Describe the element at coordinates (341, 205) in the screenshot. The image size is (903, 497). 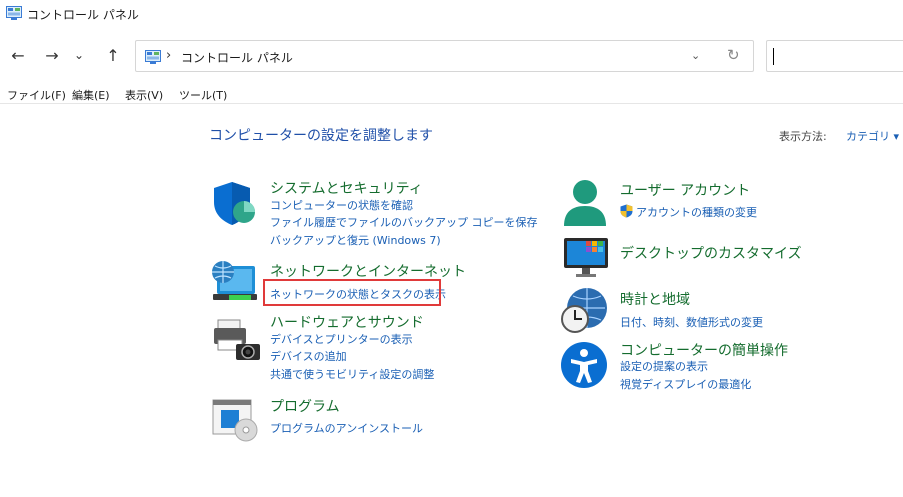
I see `link-check-computer-status: コンピューターの状態を確認` at that location.